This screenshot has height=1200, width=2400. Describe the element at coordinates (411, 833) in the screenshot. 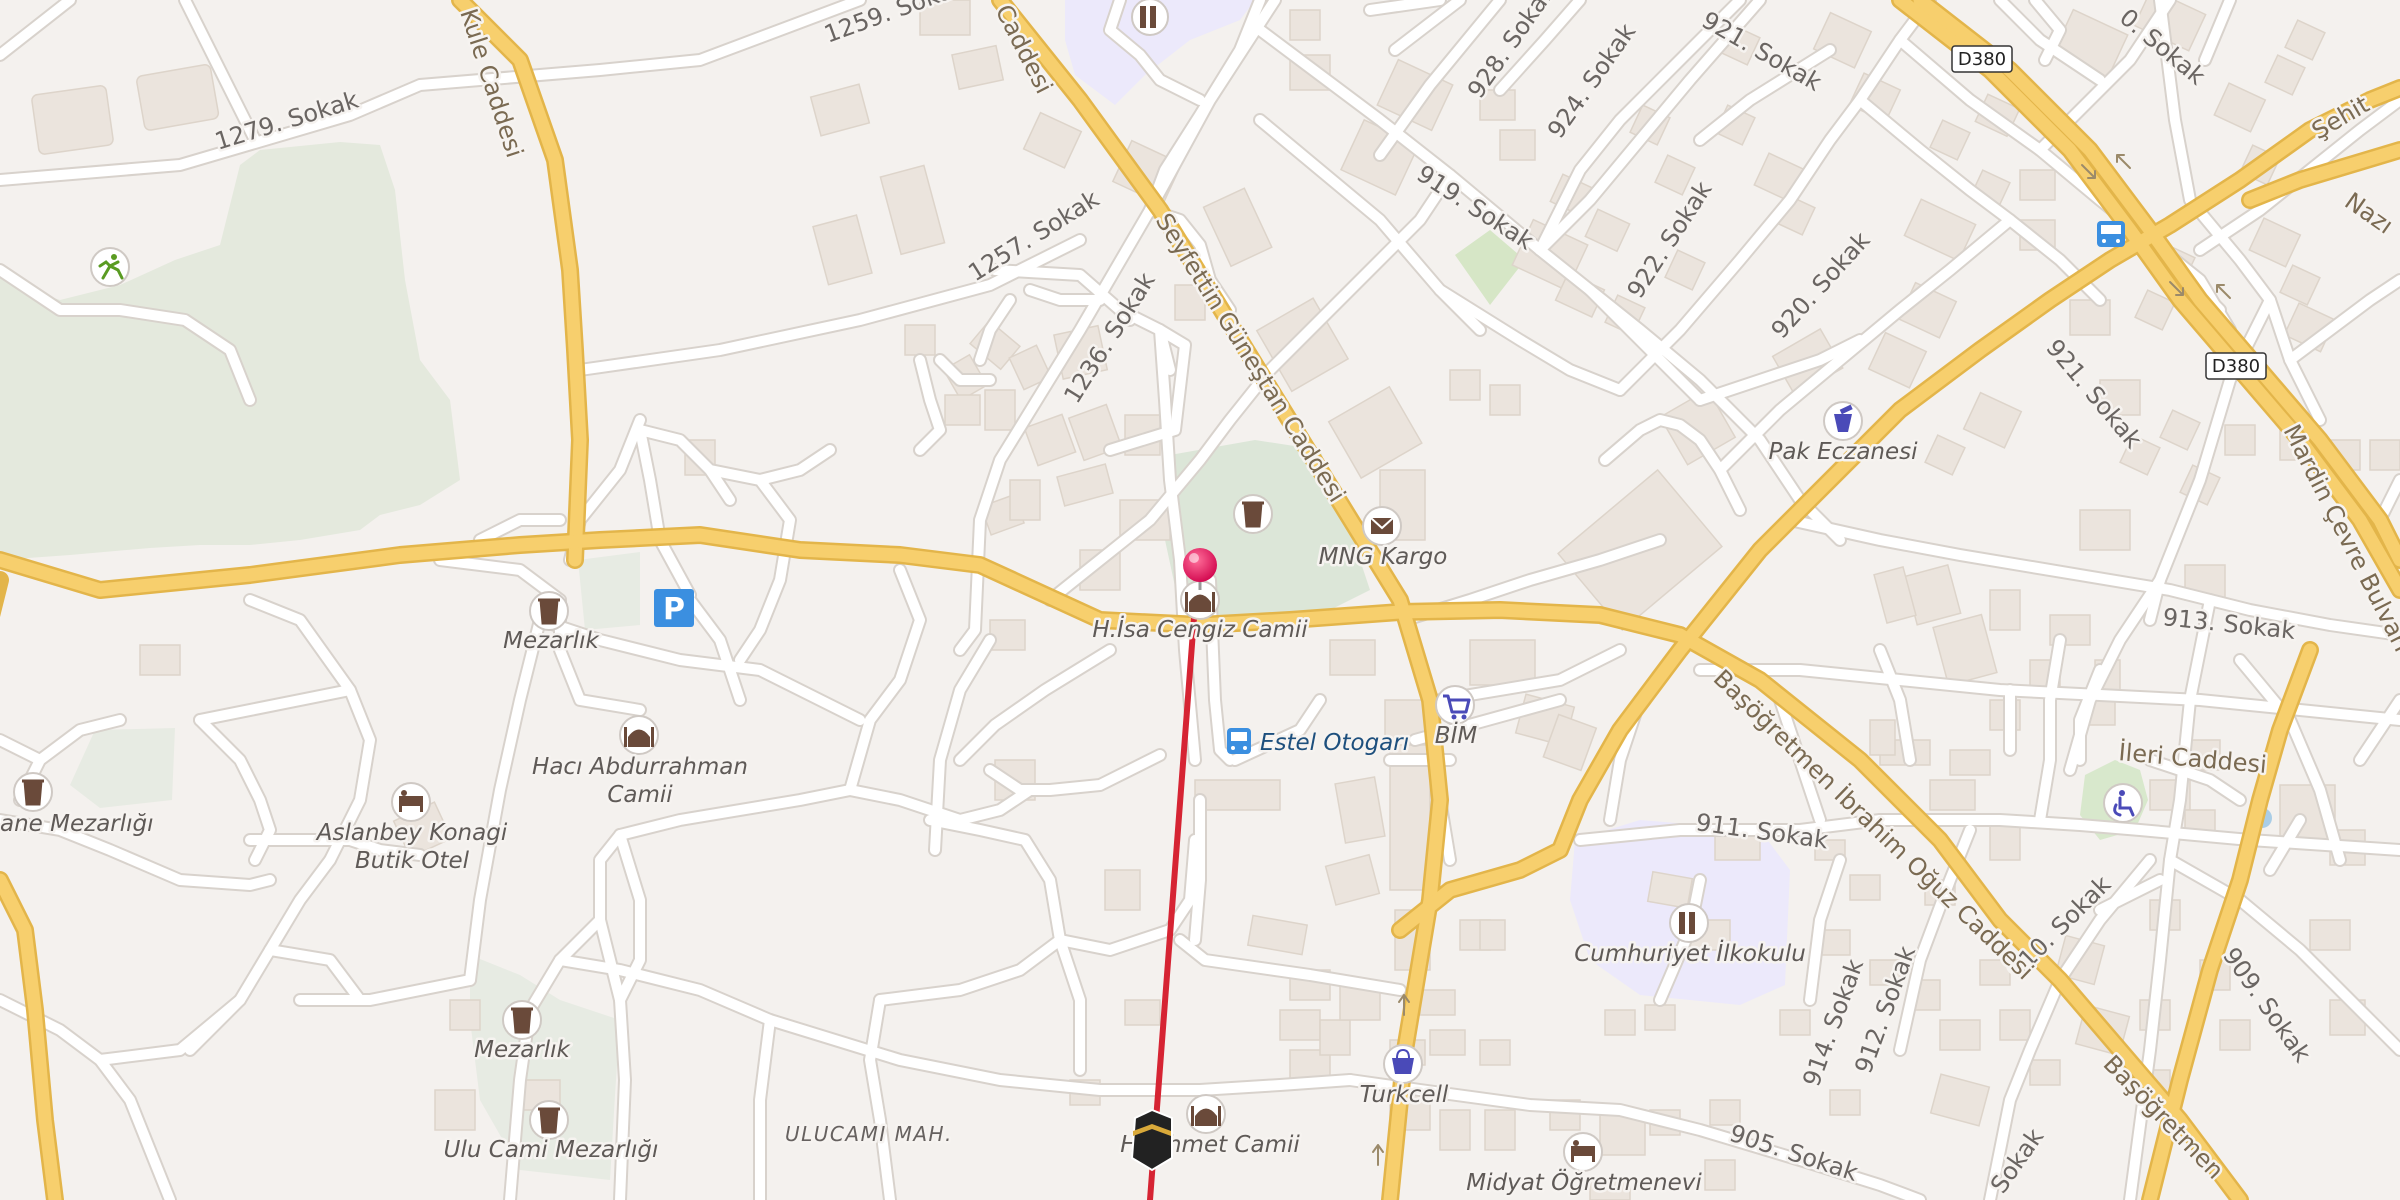

I see `poi-label: Aslanbey Konagi` at that location.